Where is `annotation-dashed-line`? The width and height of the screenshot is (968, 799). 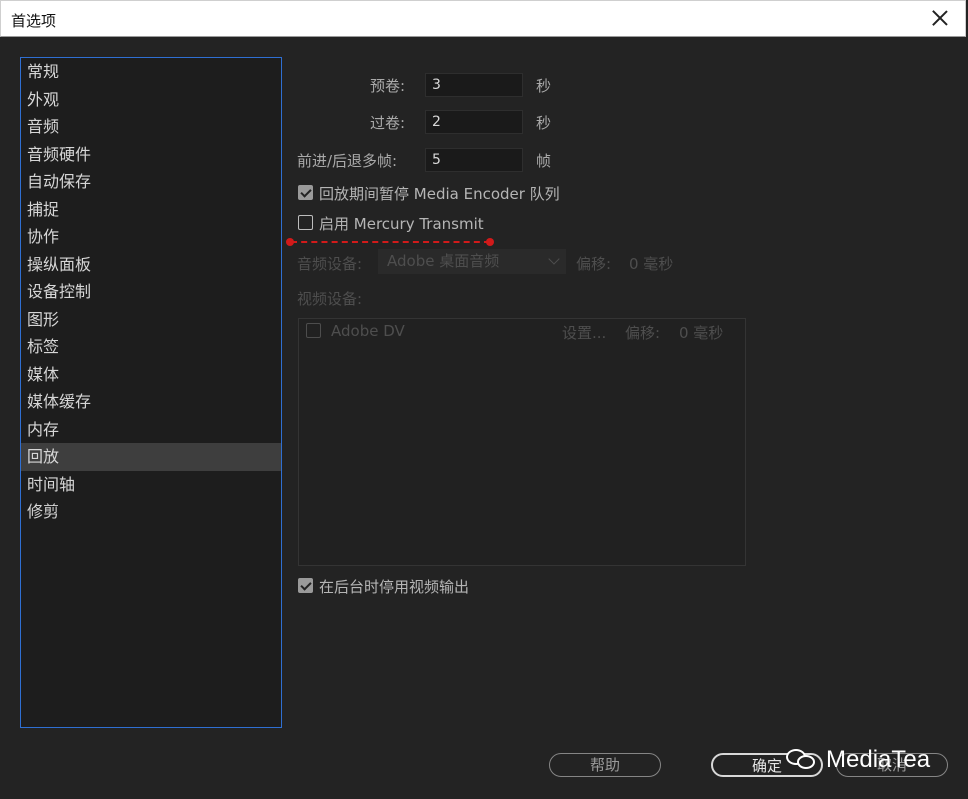 annotation-dashed-line is located at coordinates (390, 242).